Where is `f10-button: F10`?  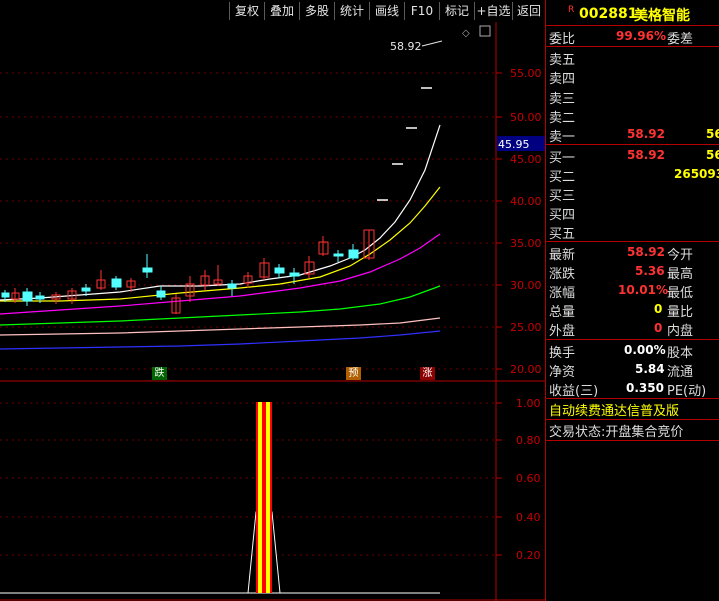
f10-button: F10 is located at coordinates (421, 11).